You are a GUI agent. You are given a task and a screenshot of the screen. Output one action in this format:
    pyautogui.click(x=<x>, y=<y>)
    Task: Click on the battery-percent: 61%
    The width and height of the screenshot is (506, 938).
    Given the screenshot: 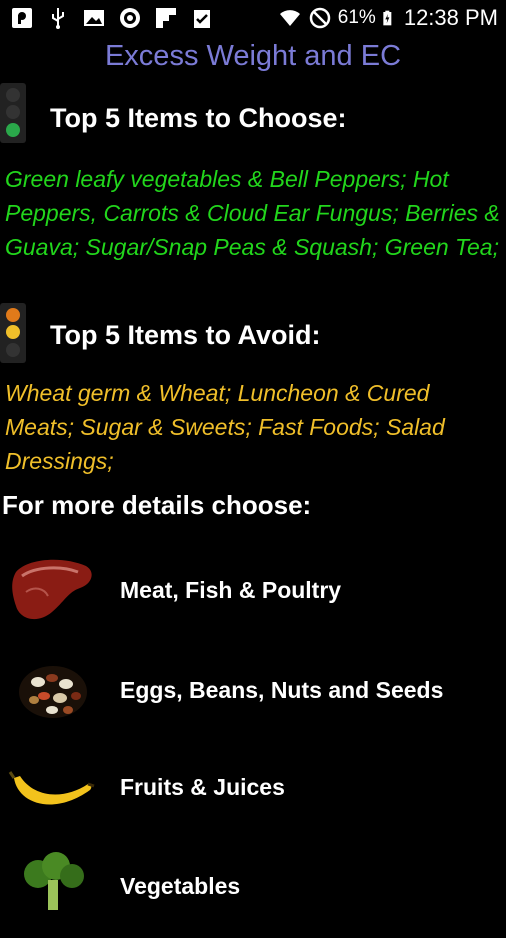 What is the action you would take?
    pyautogui.click(x=356, y=17)
    